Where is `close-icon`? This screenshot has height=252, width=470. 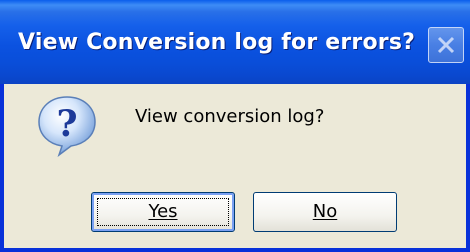
close-icon is located at coordinates (446, 45).